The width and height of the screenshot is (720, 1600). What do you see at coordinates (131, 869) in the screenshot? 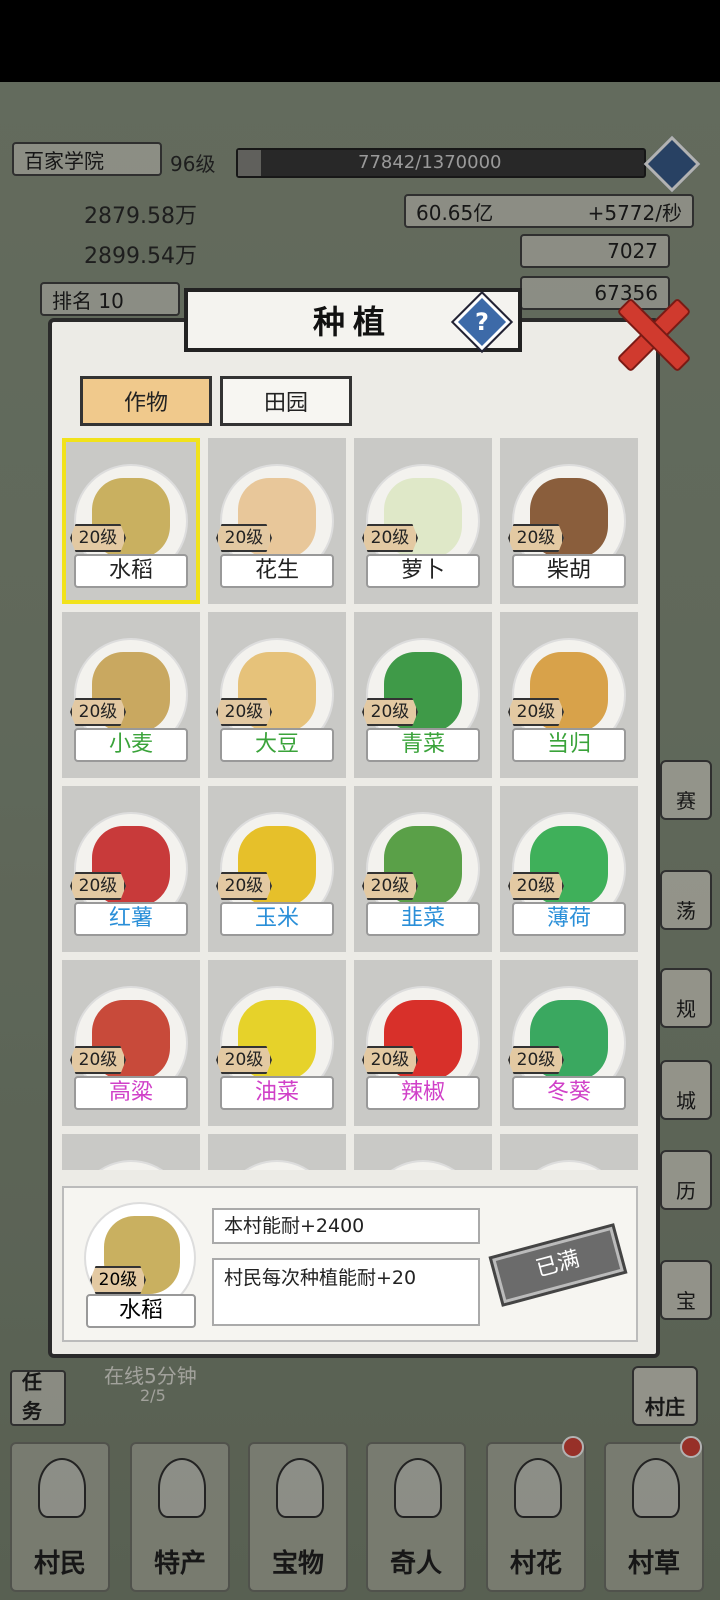
I see `crop-card: 20级 红薯` at bounding box center [131, 869].